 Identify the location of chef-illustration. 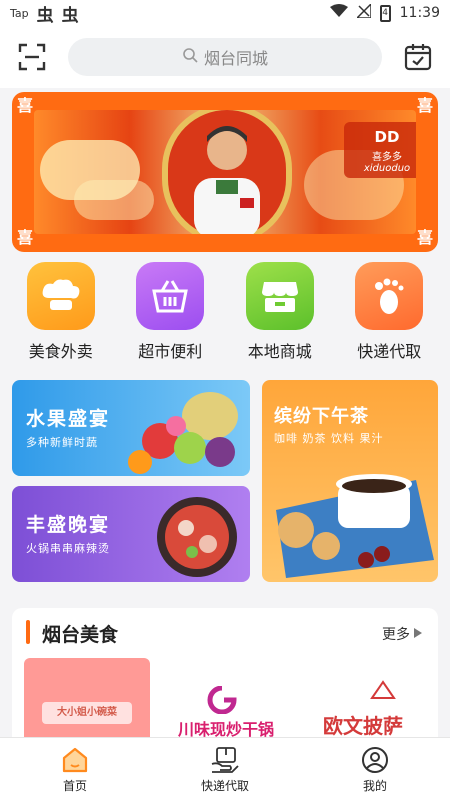
(227, 176).